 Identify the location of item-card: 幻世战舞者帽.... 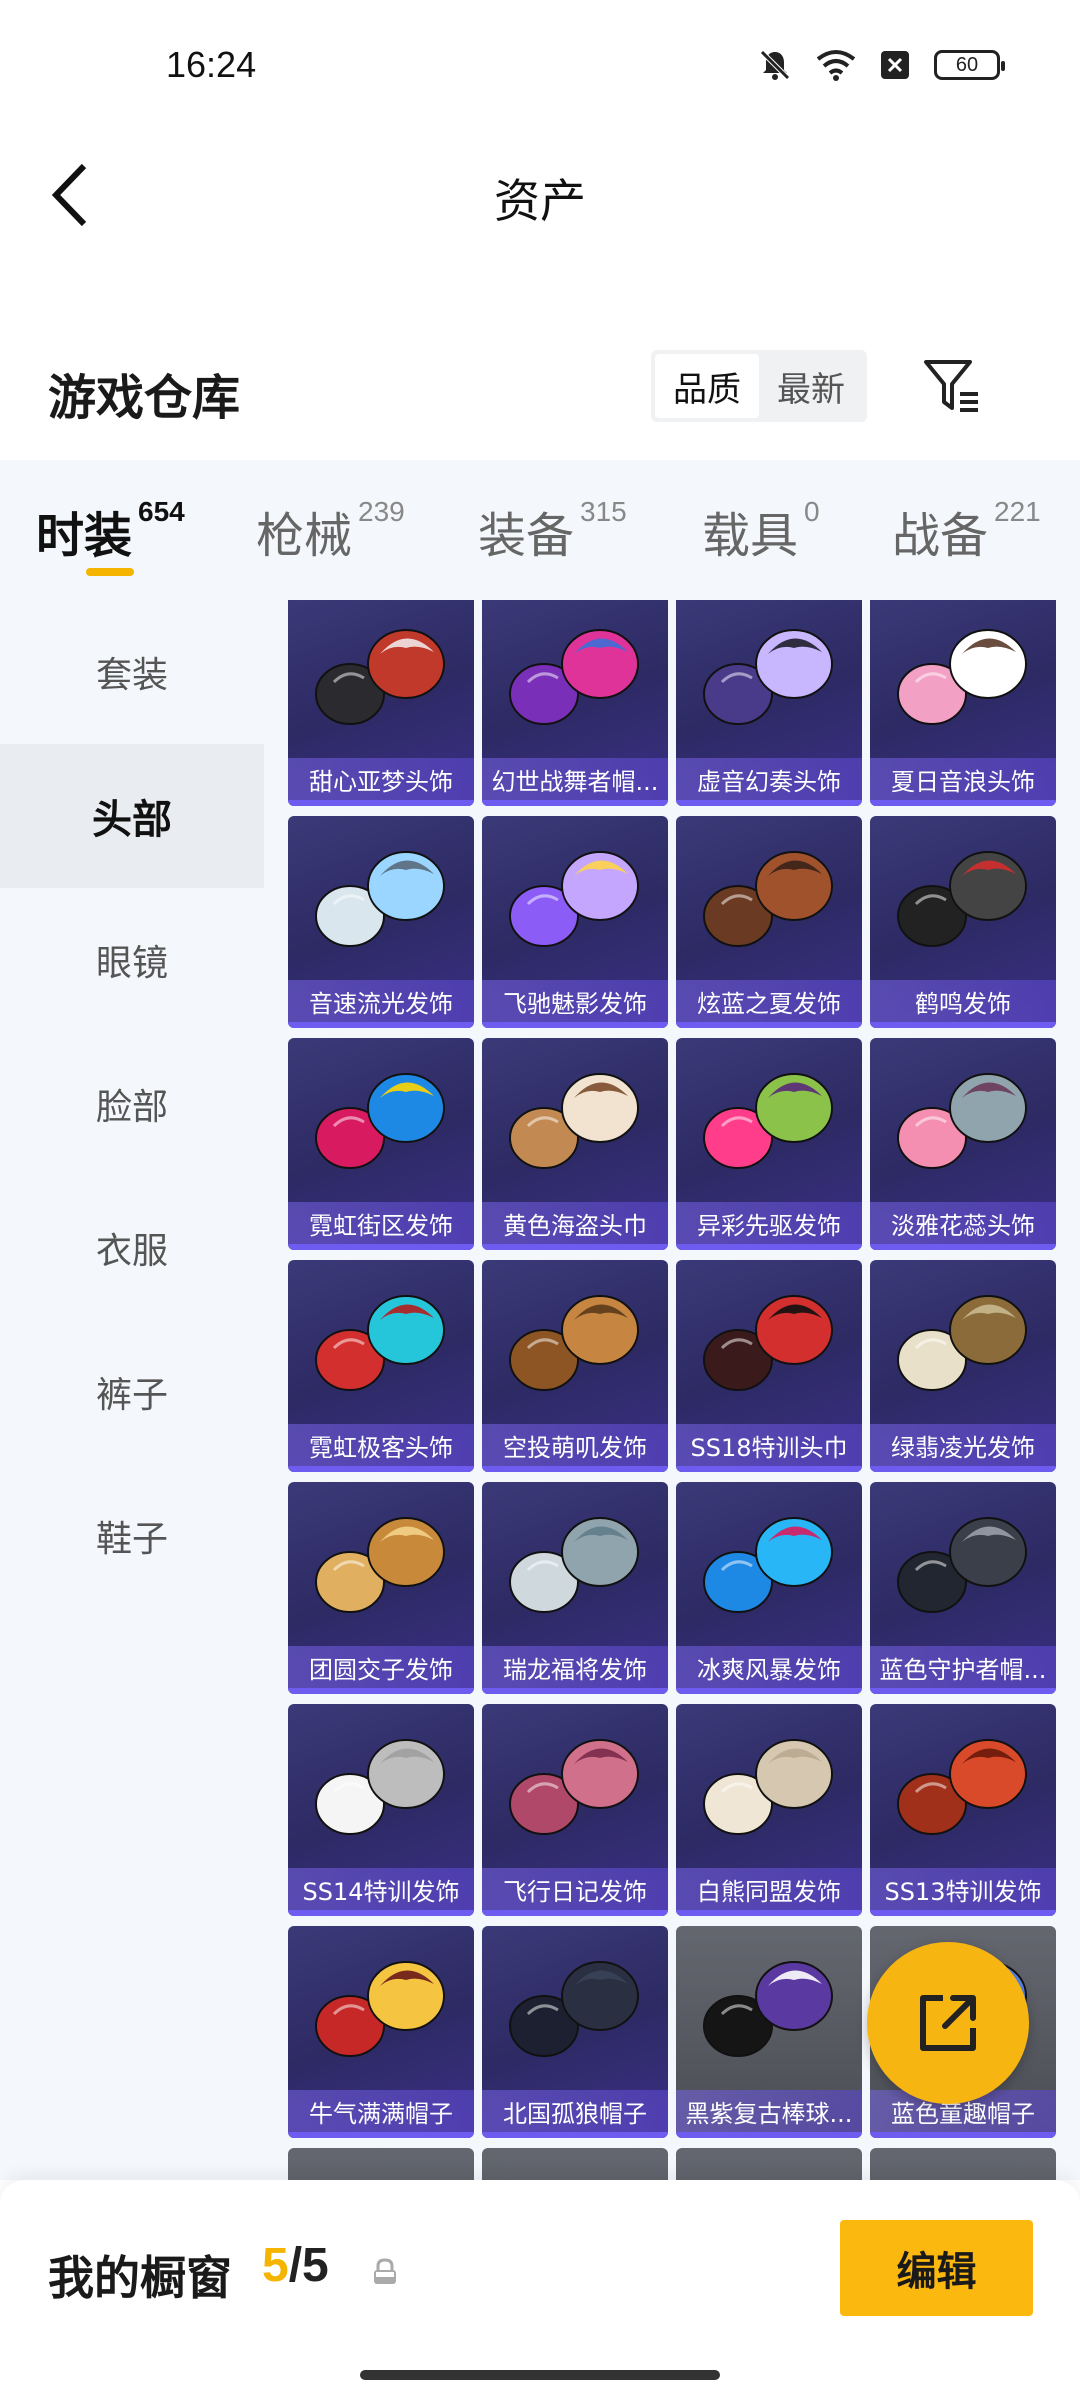
(575, 703).